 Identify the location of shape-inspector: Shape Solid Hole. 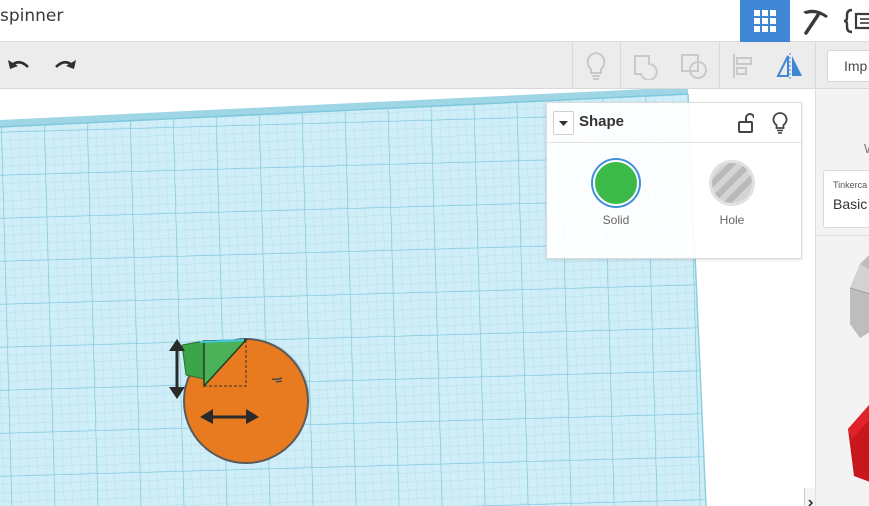
(674, 180).